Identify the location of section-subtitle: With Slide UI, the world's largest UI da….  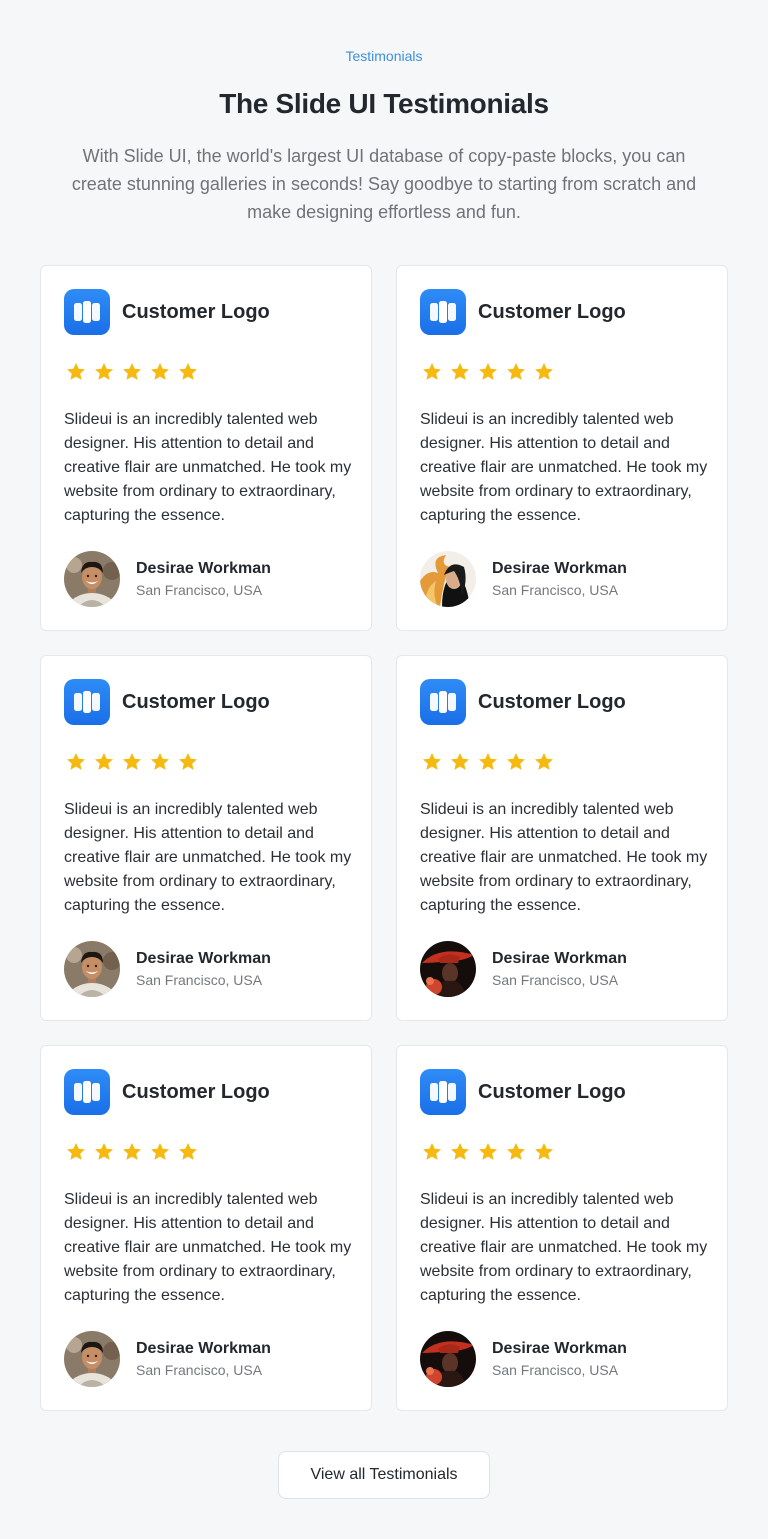
(384, 184).